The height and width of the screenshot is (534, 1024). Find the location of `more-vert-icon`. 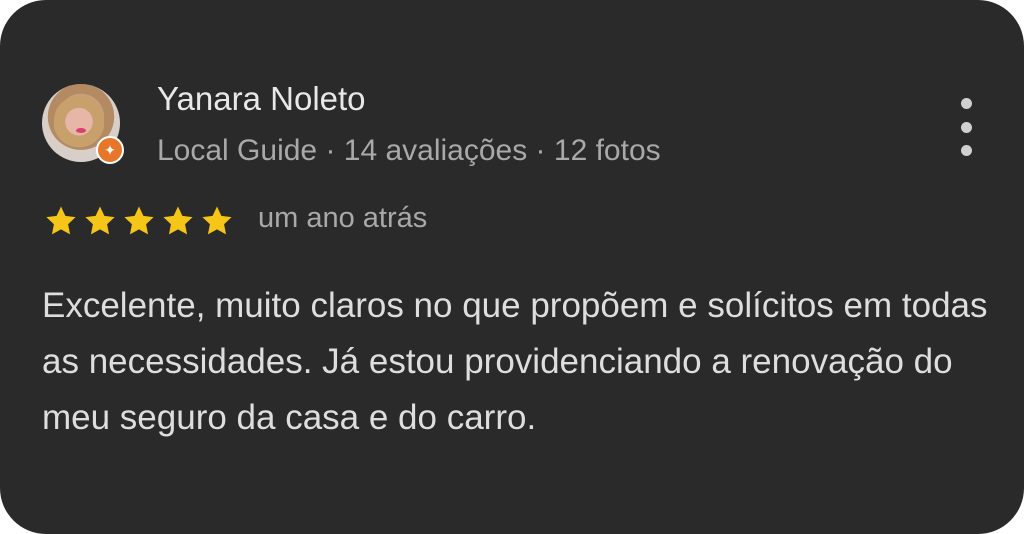

more-vert-icon is located at coordinates (966, 127).